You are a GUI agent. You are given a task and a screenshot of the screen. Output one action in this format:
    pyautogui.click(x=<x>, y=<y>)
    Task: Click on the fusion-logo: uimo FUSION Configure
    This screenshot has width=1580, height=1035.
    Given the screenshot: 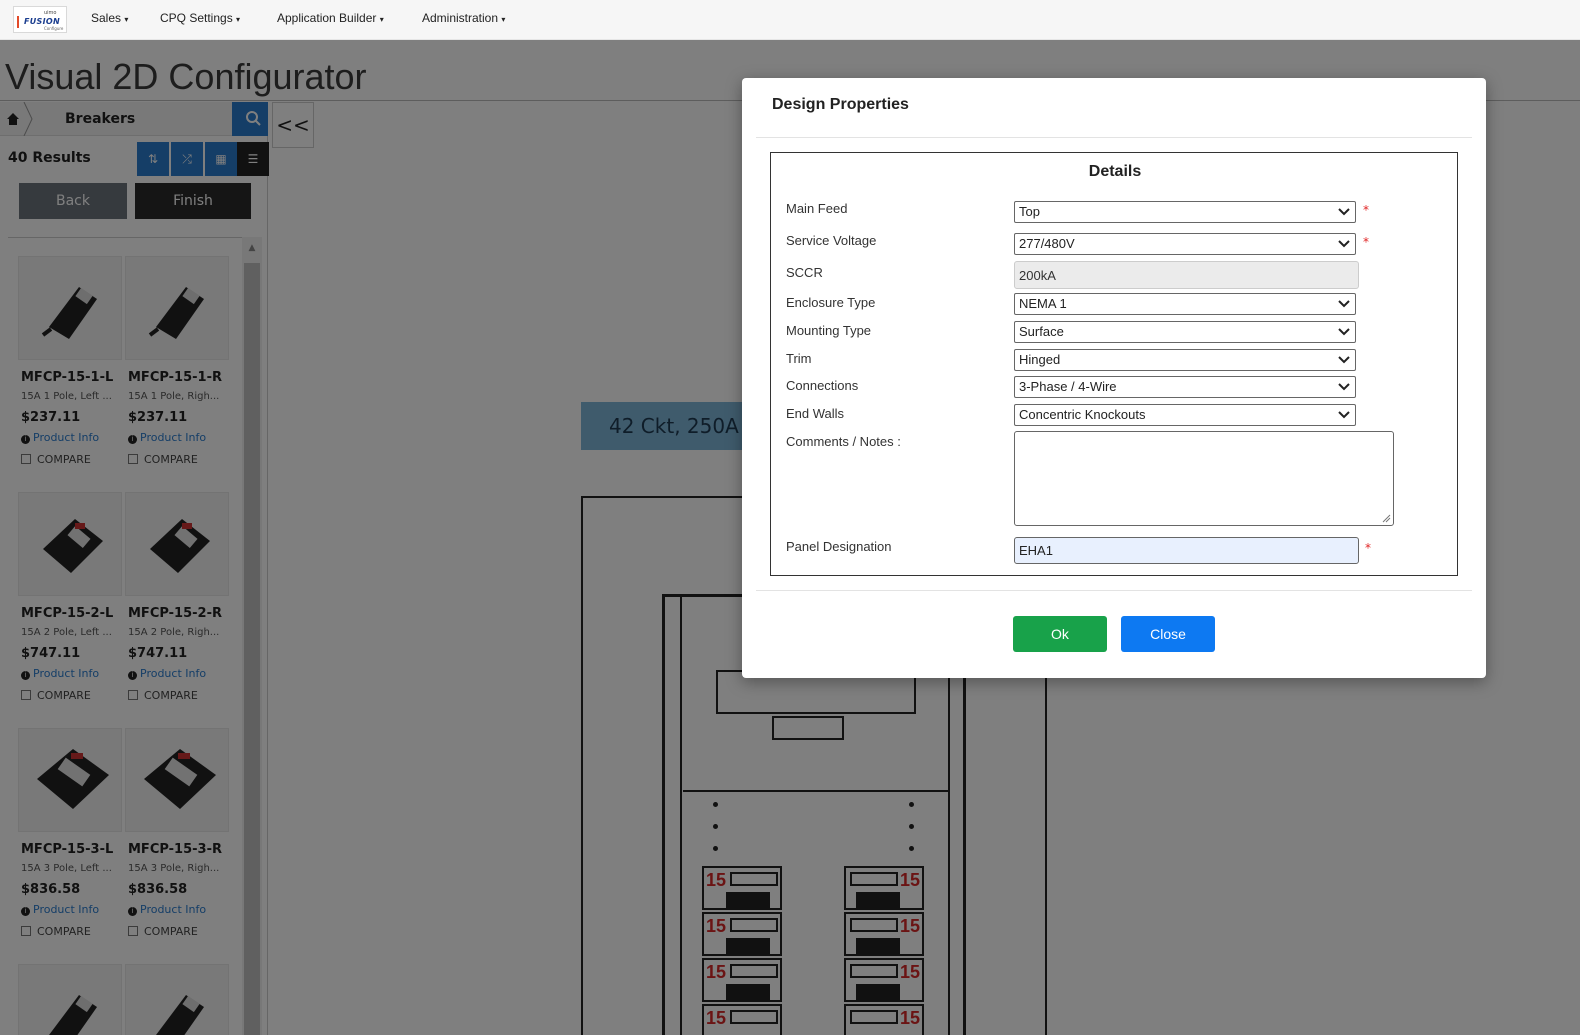 What is the action you would take?
    pyautogui.click(x=40, y=19)
    